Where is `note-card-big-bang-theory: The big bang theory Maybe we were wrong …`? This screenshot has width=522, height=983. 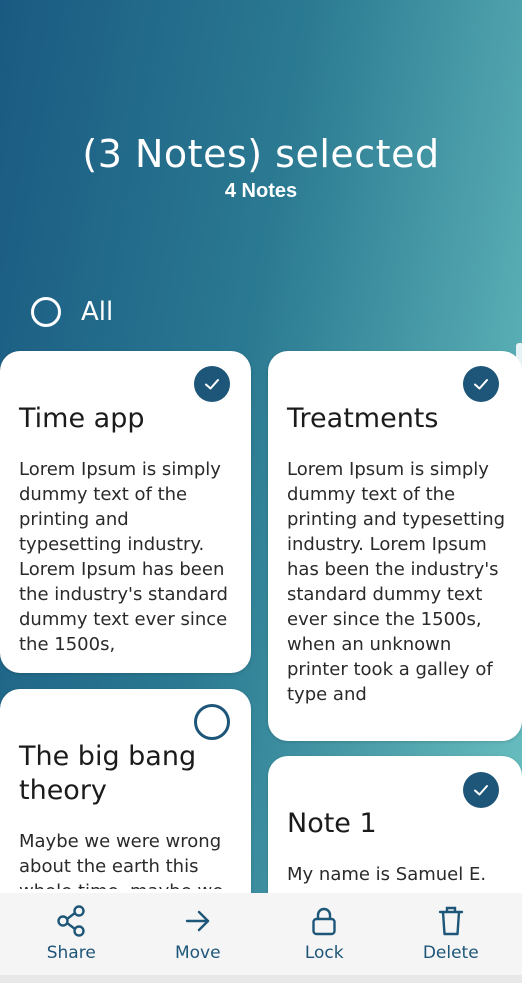
note-card-big-bang-theory: The big bang theory Maybe we were wrong … is located at coordinates (125, 804).